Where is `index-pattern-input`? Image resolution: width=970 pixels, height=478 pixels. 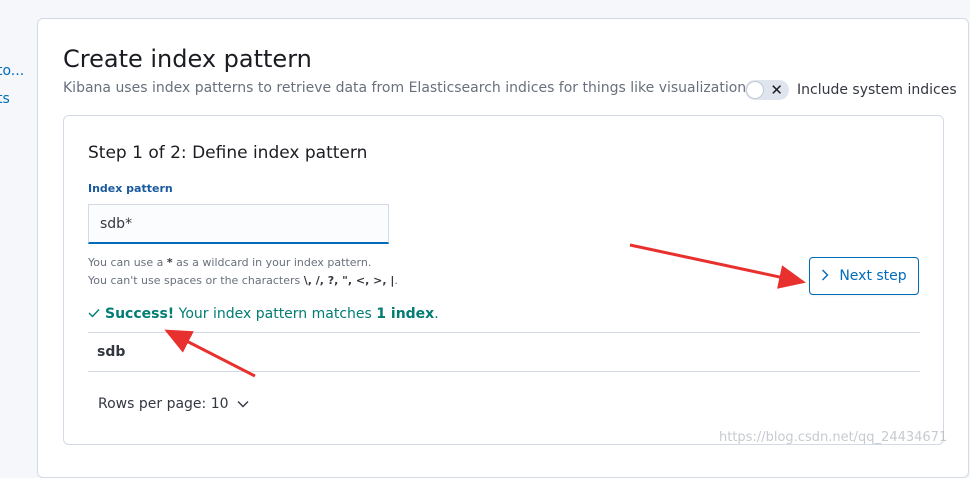
index-pattern-input is located at coordinates (238, 224).